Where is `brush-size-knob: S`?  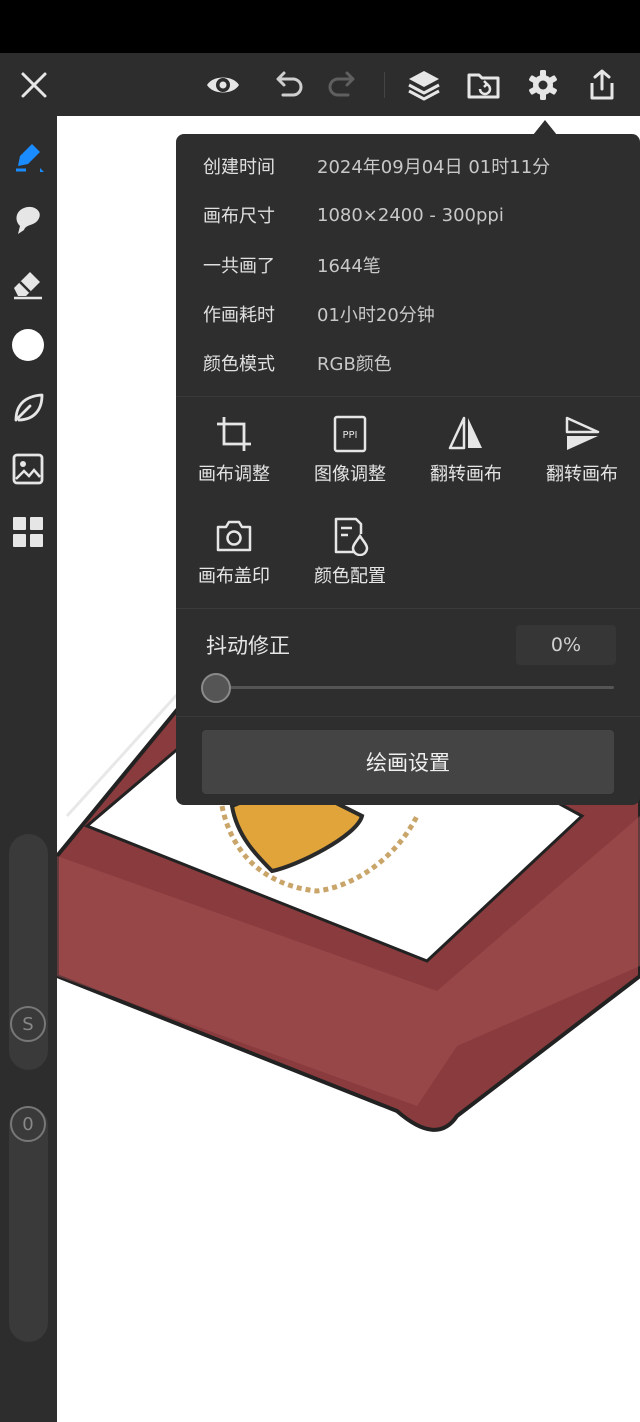 brush-size-knob: S is located at coordinates (28, 1024).